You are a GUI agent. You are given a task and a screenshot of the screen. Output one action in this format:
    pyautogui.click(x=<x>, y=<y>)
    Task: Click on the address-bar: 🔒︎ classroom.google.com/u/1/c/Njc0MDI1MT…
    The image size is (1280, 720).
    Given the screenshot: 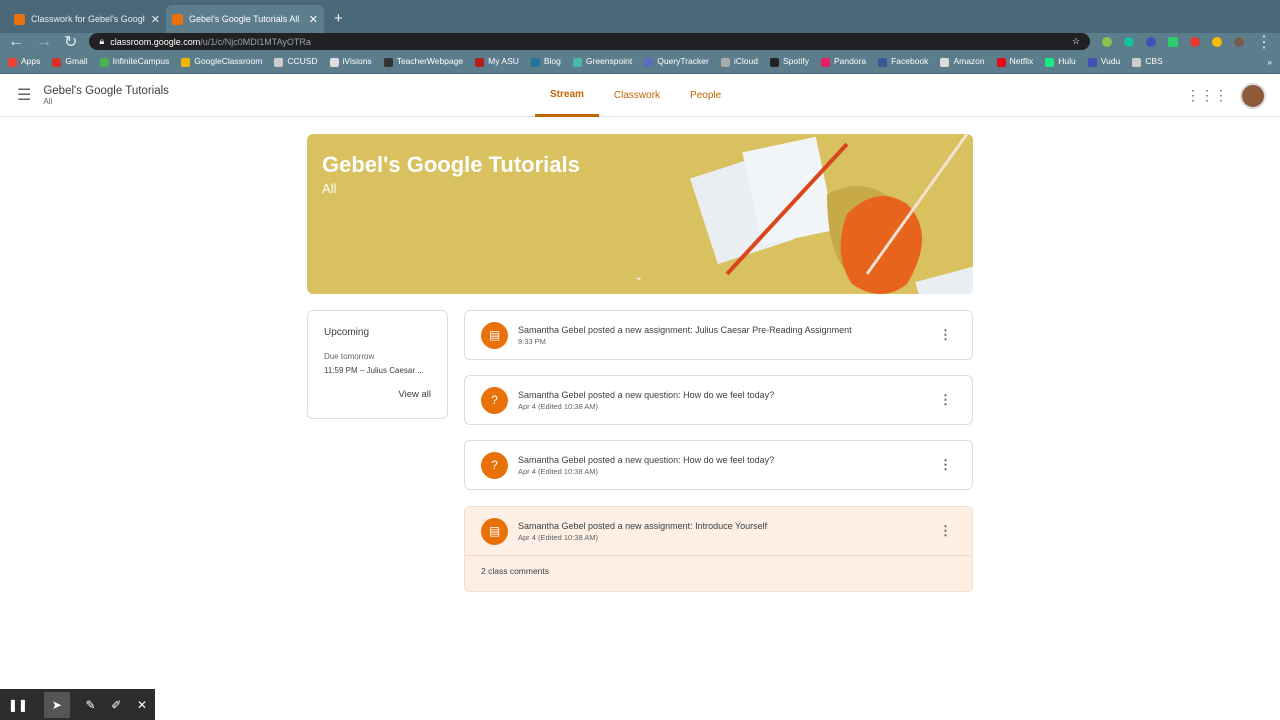 What is the action you would take?
    pyautogui.click(x=589, y=41)
    